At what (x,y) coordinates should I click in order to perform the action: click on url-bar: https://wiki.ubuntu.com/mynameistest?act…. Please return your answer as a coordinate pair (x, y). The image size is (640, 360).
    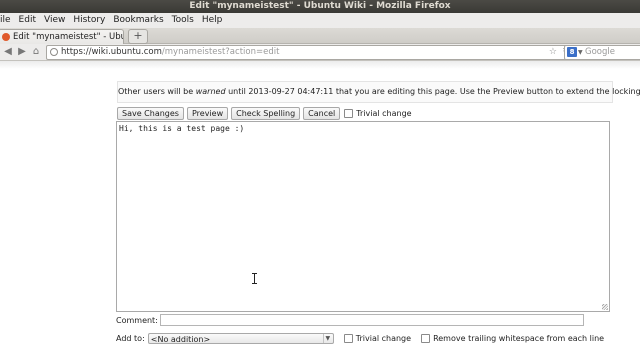
    Looking at the image, I should click on (310, 52).